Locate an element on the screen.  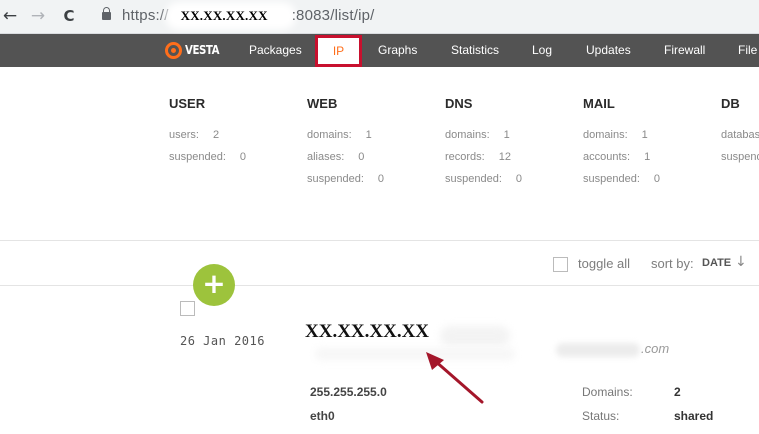
redacted-domain is located at coordinates (598, 350).